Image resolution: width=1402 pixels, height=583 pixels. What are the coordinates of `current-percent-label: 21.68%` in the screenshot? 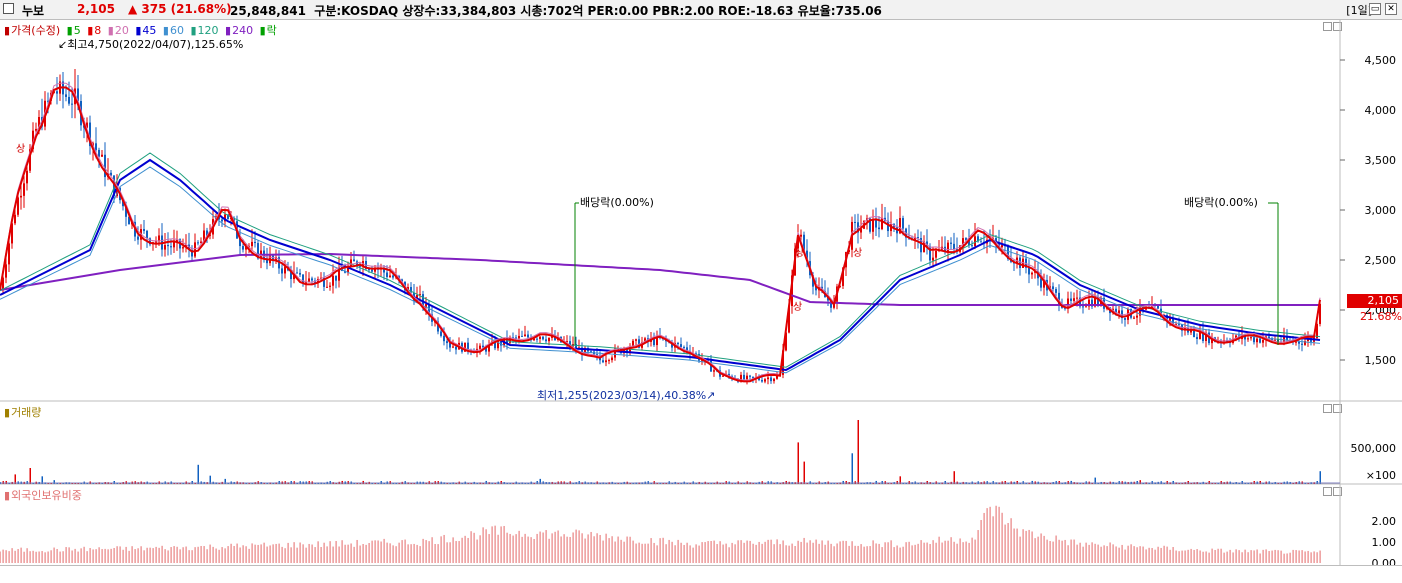 It's located at (1381, 316).